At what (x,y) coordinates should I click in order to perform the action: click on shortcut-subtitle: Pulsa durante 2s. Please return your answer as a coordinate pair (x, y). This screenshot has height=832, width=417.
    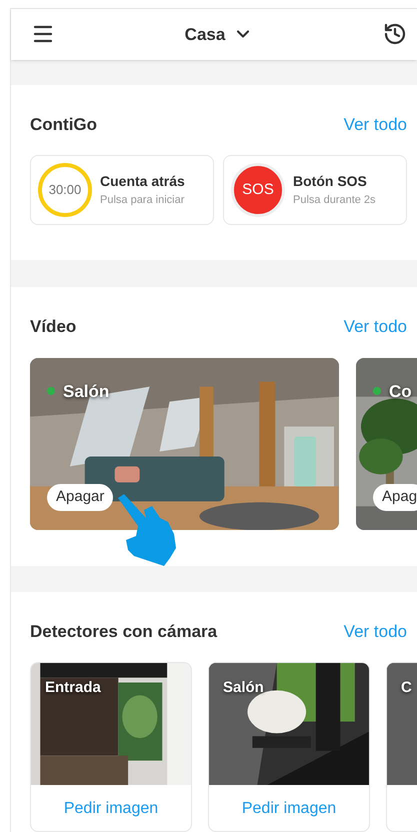
    Looking at the image, I should click on (334, 200).